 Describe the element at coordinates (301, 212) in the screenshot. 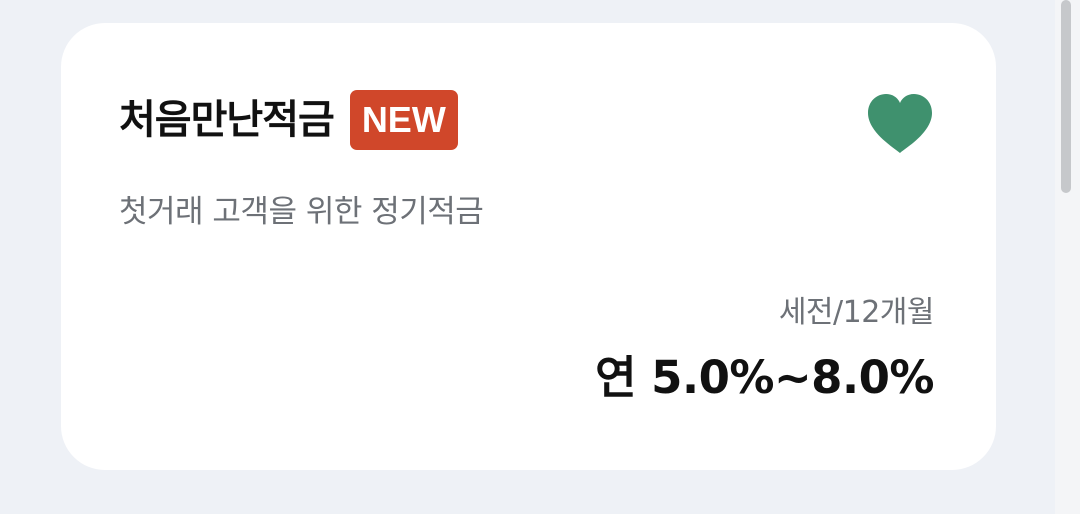

I see `product-description: 첫거래 고객을 위한 정기적금` at that location.